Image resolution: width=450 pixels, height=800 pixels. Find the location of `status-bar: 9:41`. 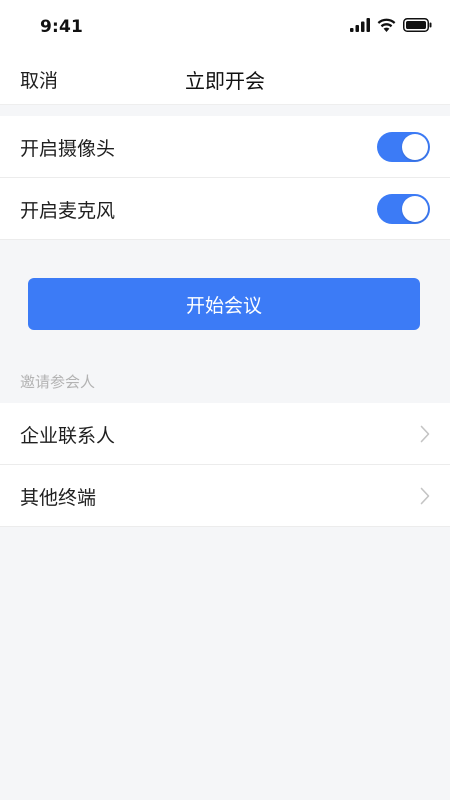

status-bar: 9:41 is located at coordinates (225, 26).